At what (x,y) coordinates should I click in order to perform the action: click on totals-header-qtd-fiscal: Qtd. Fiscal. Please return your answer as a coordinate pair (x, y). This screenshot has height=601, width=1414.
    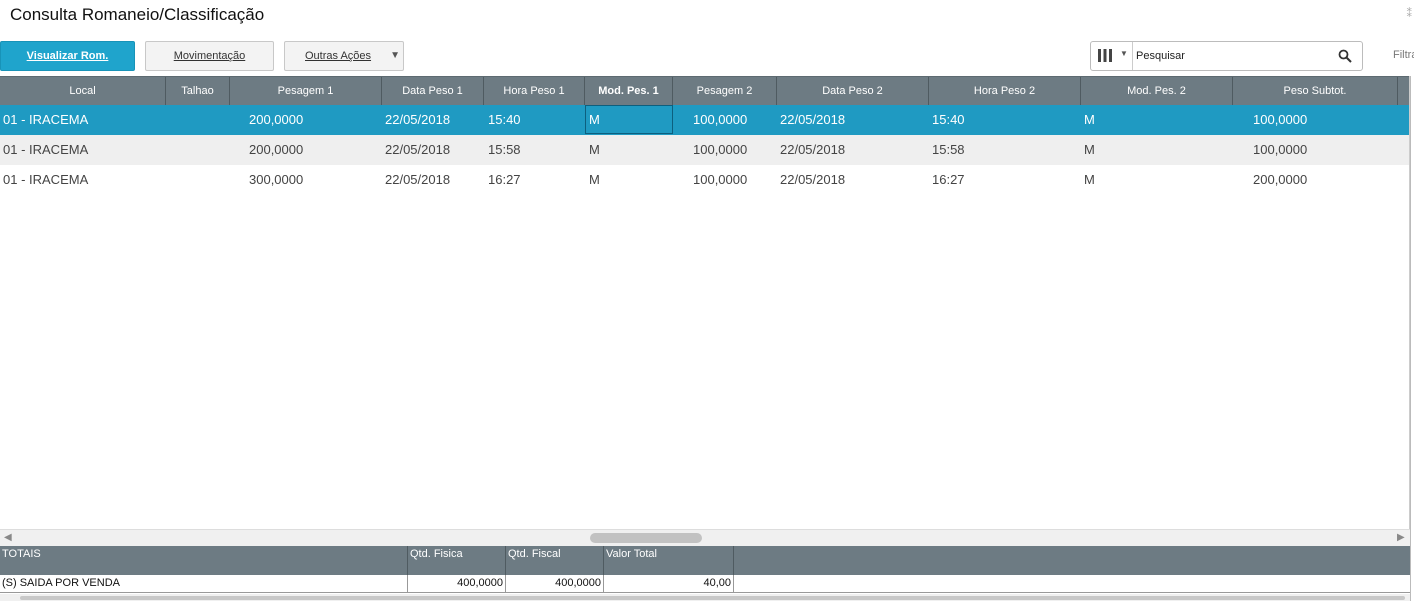
    Looking at the image, I should click on (555, 560).